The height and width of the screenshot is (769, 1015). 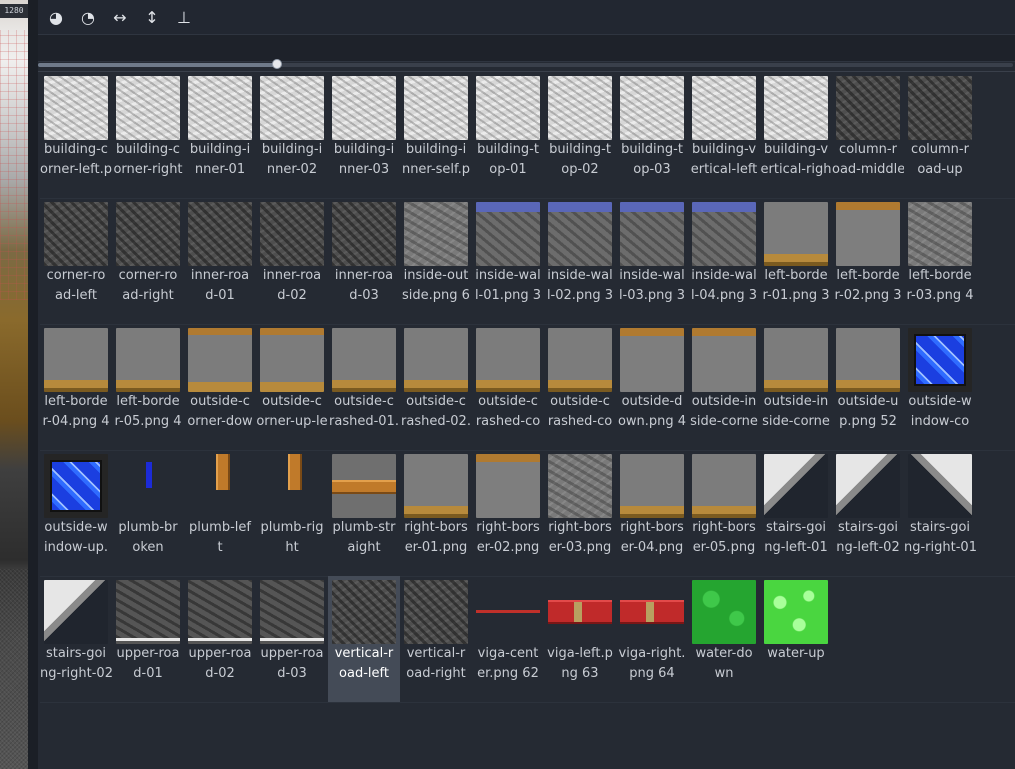 What do you see at coordinates (148, 387) in the screenshot?
I see `tile-item: left-borde r-05.png 4` at bounding box center [148, 387].